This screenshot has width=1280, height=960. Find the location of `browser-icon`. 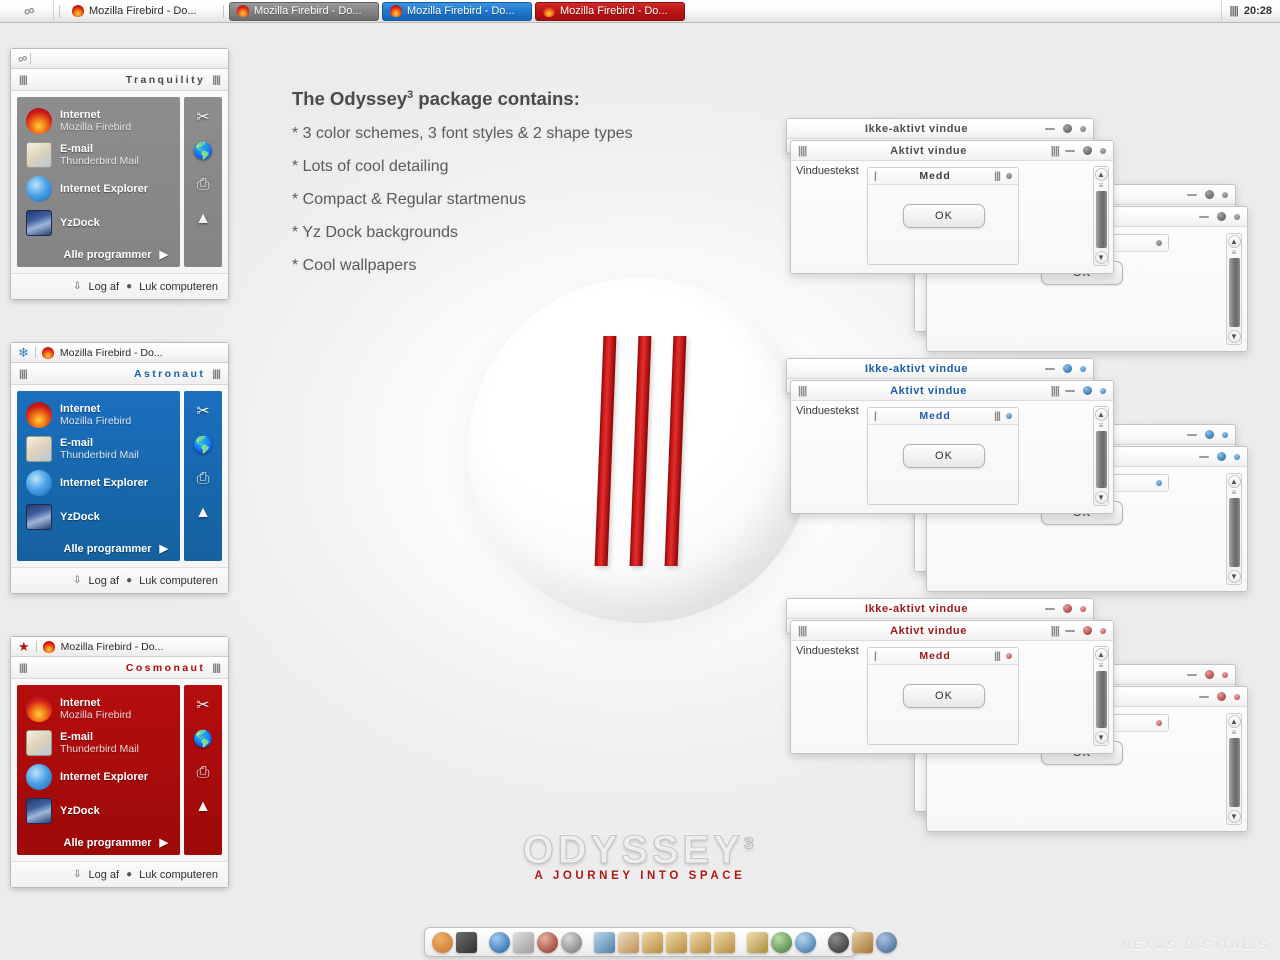

browser-icon is located at coordinates (442, 942).